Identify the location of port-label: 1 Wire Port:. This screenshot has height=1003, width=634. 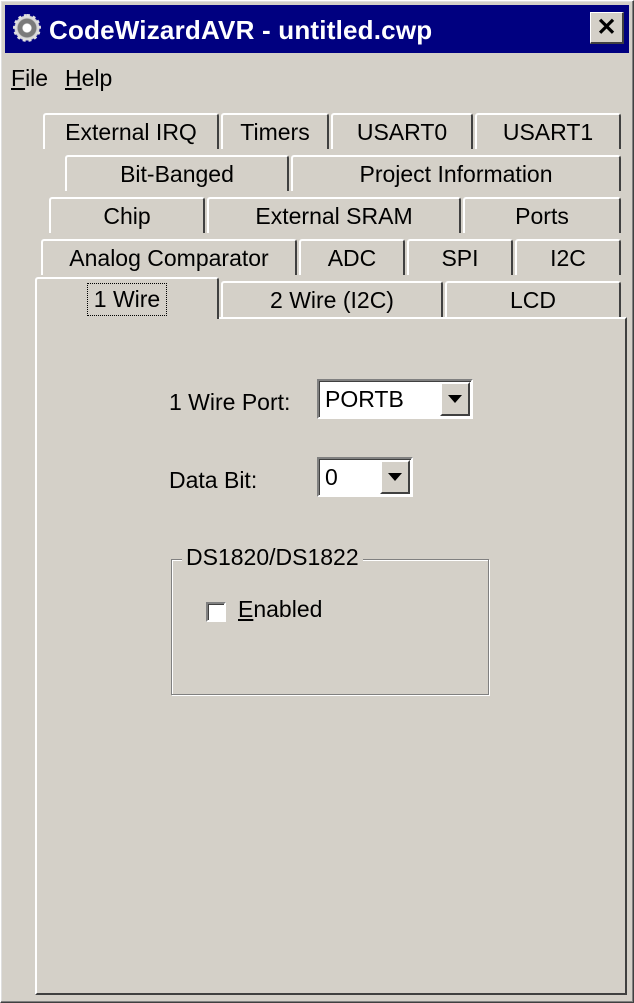
(230, 402).